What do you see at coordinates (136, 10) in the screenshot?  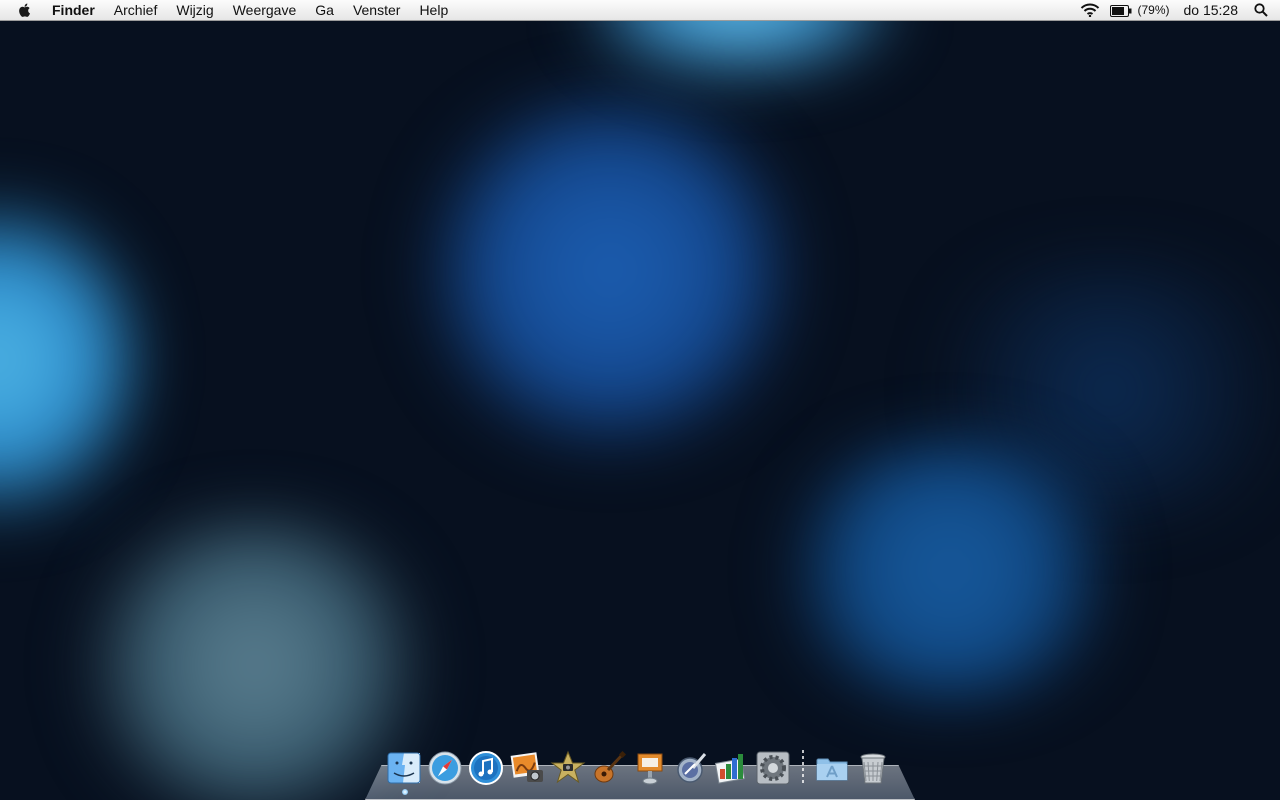 I see `menu-archief: Archief` at bounding box center [136, 10].